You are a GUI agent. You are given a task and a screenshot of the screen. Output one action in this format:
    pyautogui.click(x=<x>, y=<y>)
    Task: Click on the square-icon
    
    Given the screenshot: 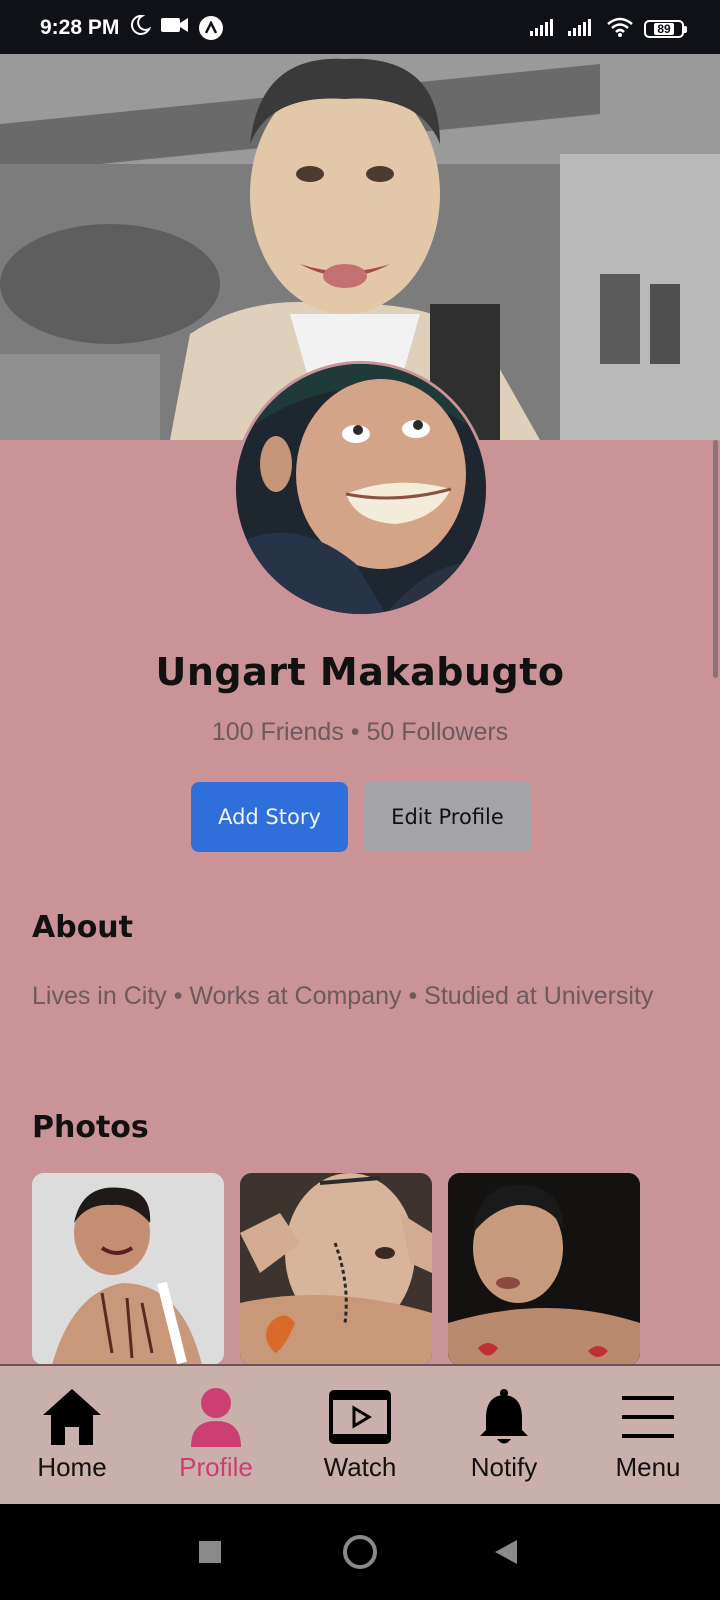 What is the action you would take?
    pyautogui.click(x=210, y=1552)
    